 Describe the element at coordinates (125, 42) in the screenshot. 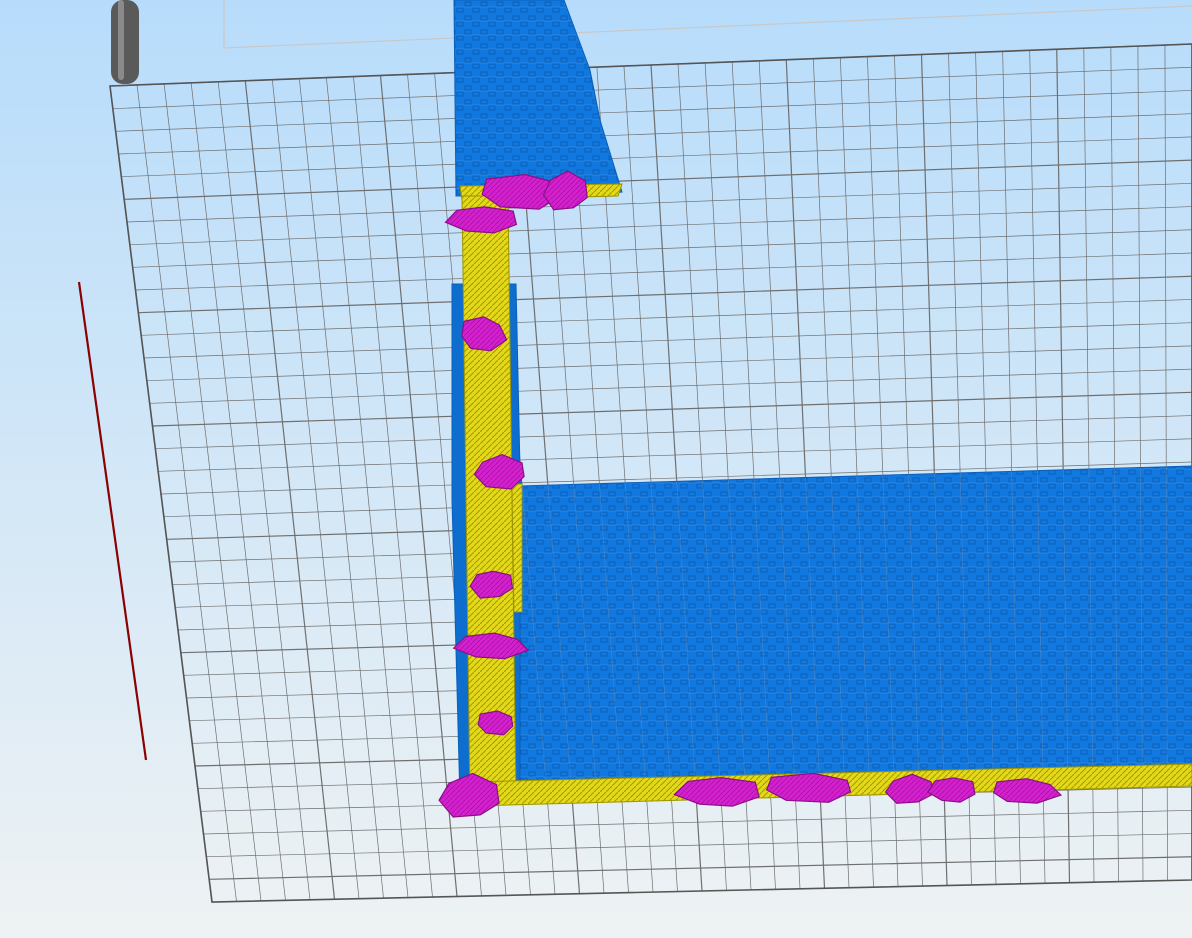

I see `nozzle-rod` at that location.